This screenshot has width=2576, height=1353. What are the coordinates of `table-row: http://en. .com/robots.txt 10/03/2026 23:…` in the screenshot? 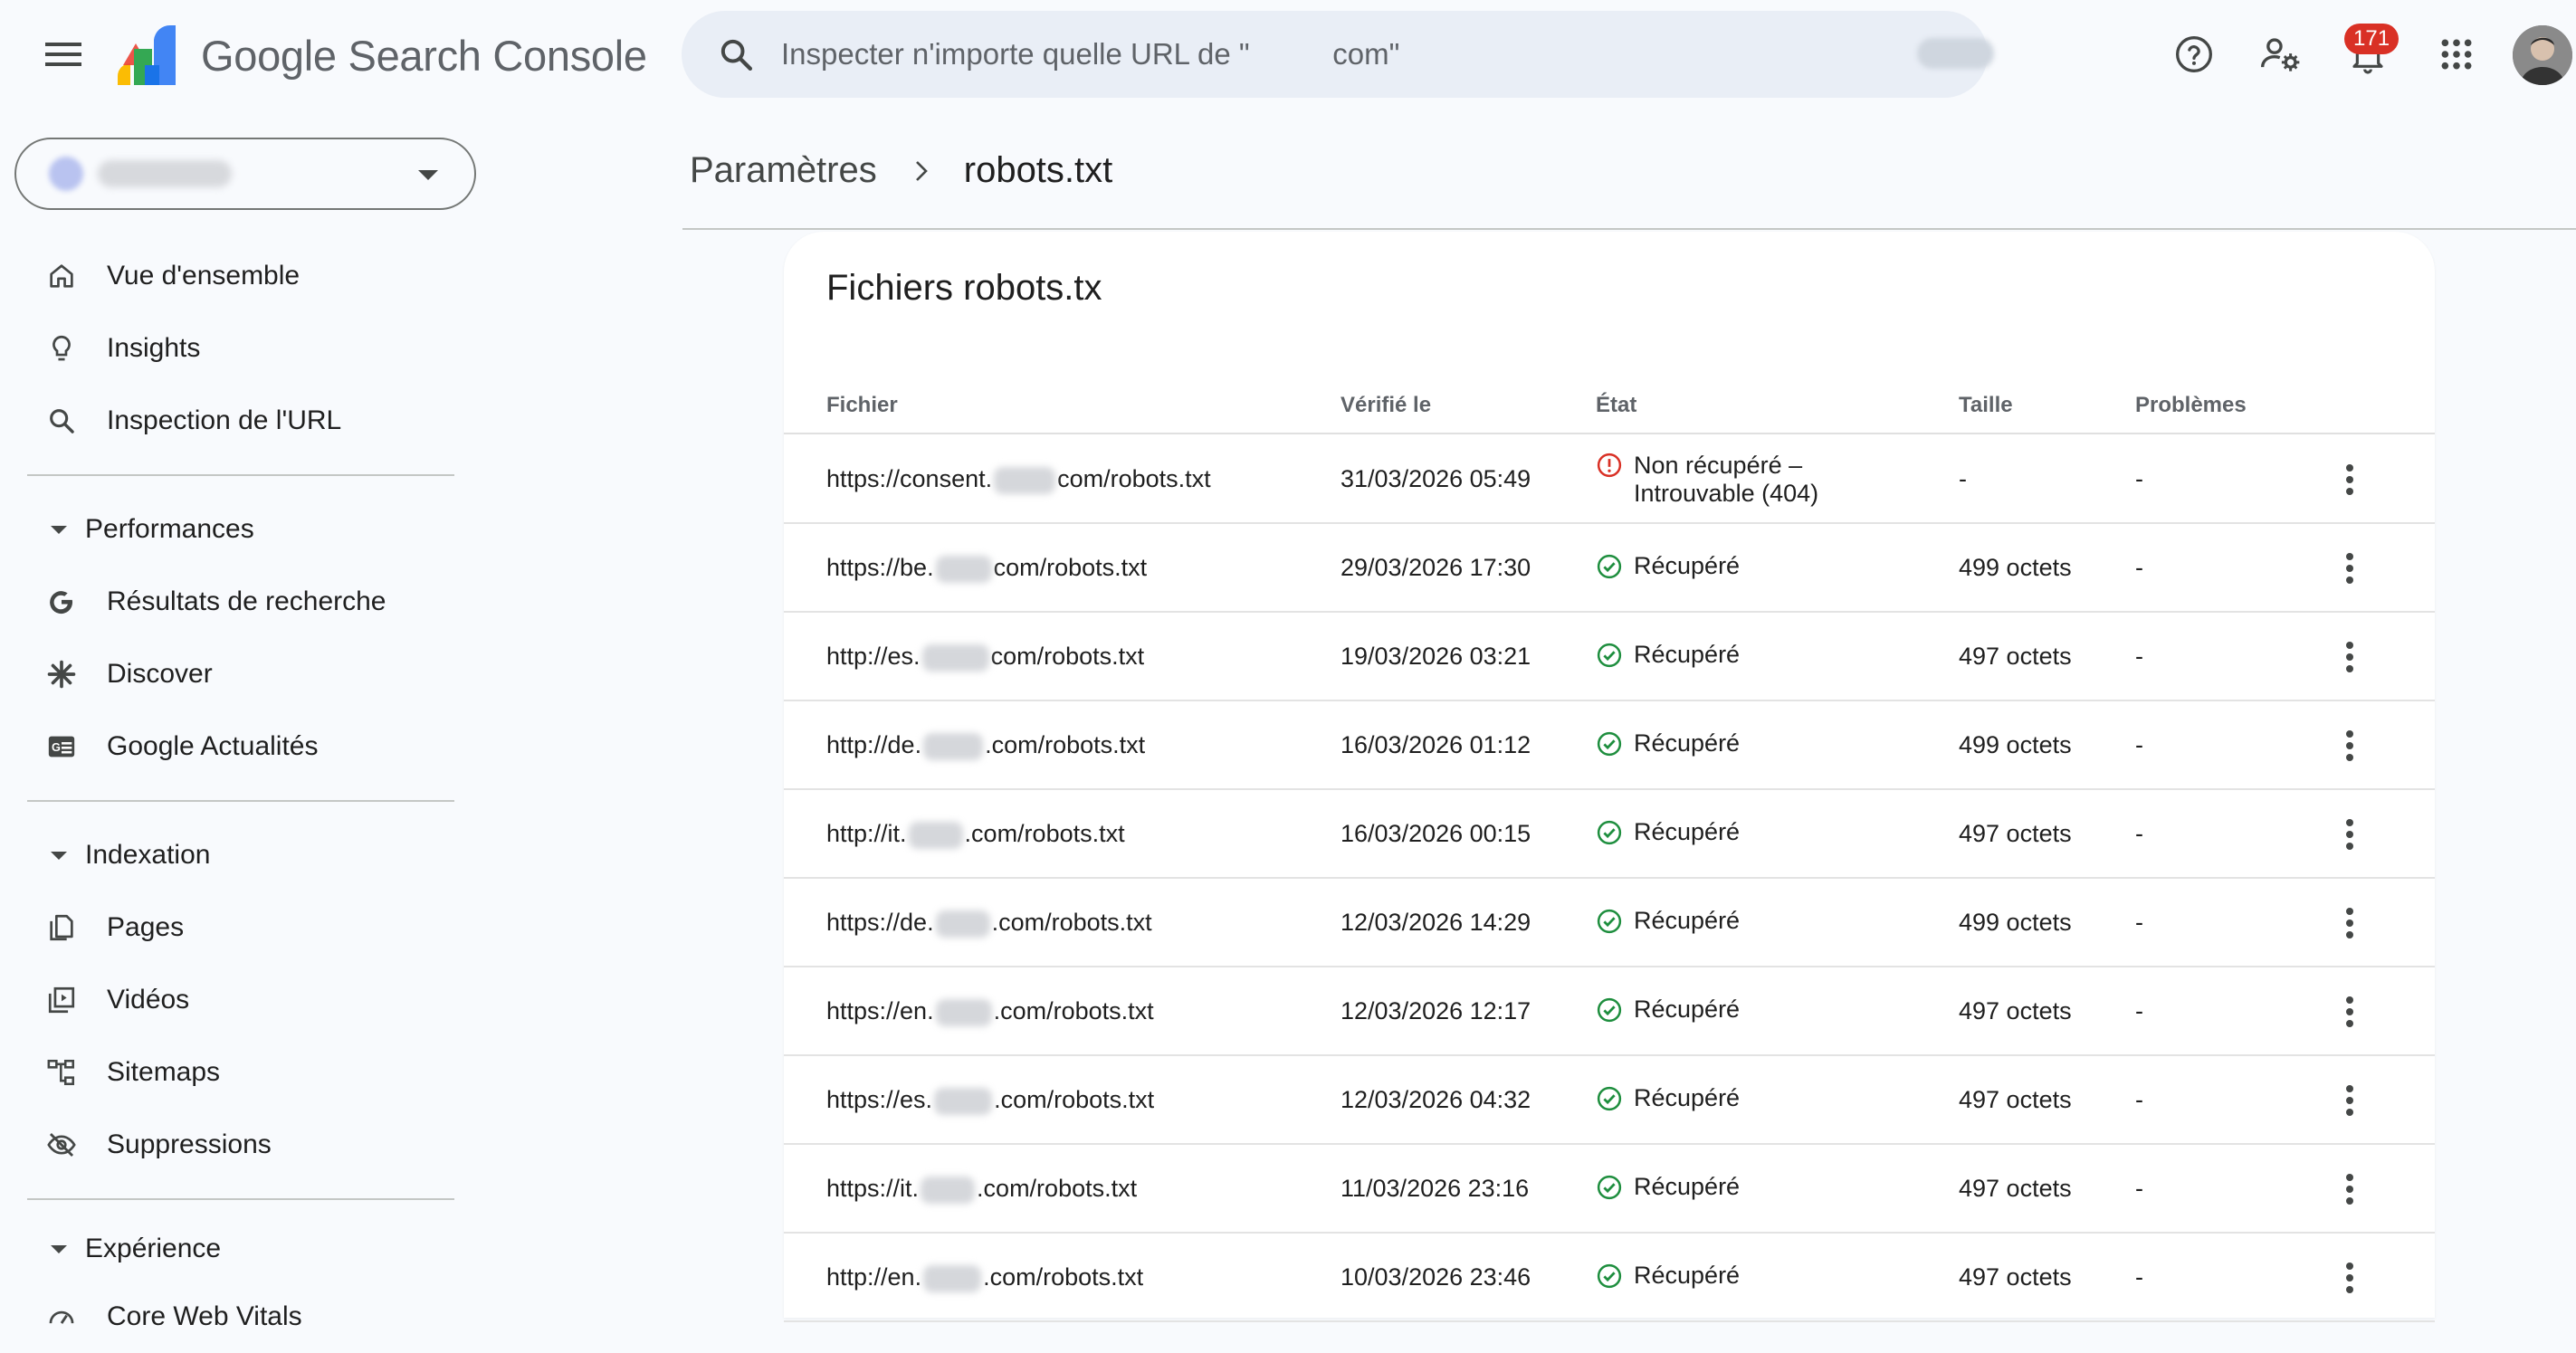 It's located at (1610, 1278).